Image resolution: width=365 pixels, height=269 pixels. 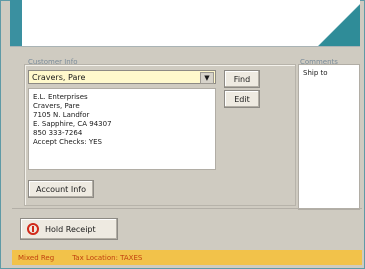 What do you see at coordinates (242, 99) in the screenshot?
I see `edit-button: Edit` at bounding box center [242, 99].